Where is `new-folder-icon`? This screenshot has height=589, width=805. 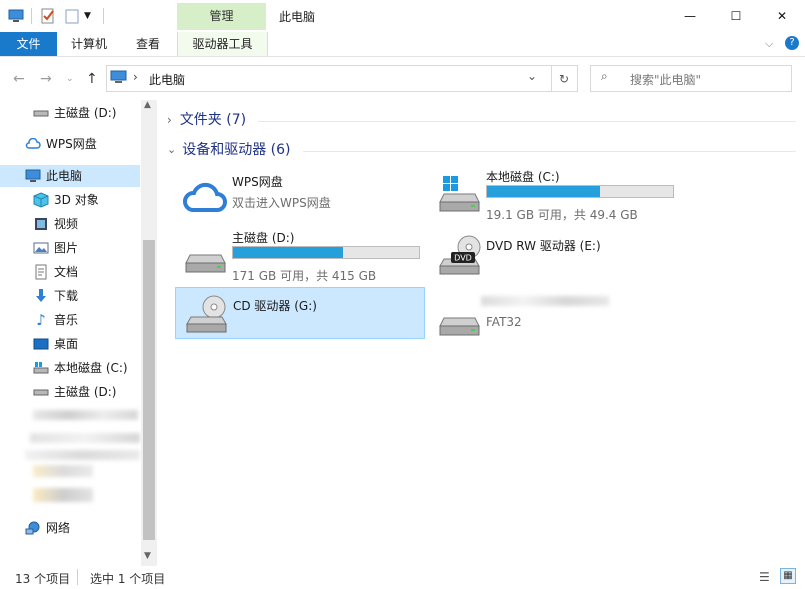 new-folder-icon is located at coordinates (72, 16).